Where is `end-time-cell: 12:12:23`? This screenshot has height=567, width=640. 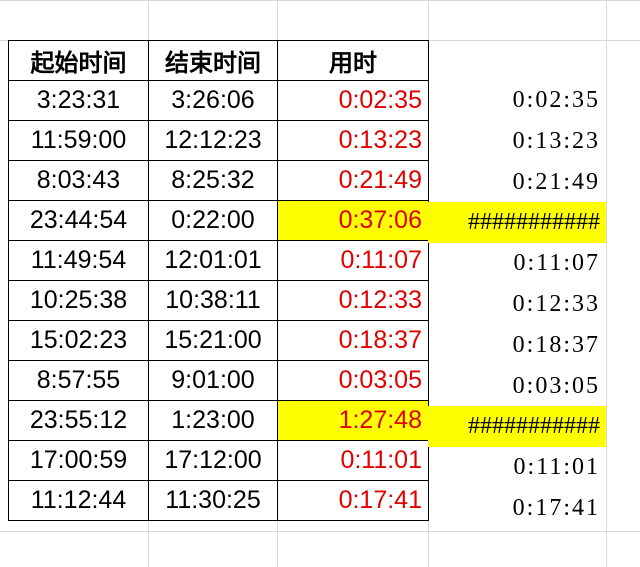
end-time-cell: 12:12:23 is located at coordinates (213, 140).